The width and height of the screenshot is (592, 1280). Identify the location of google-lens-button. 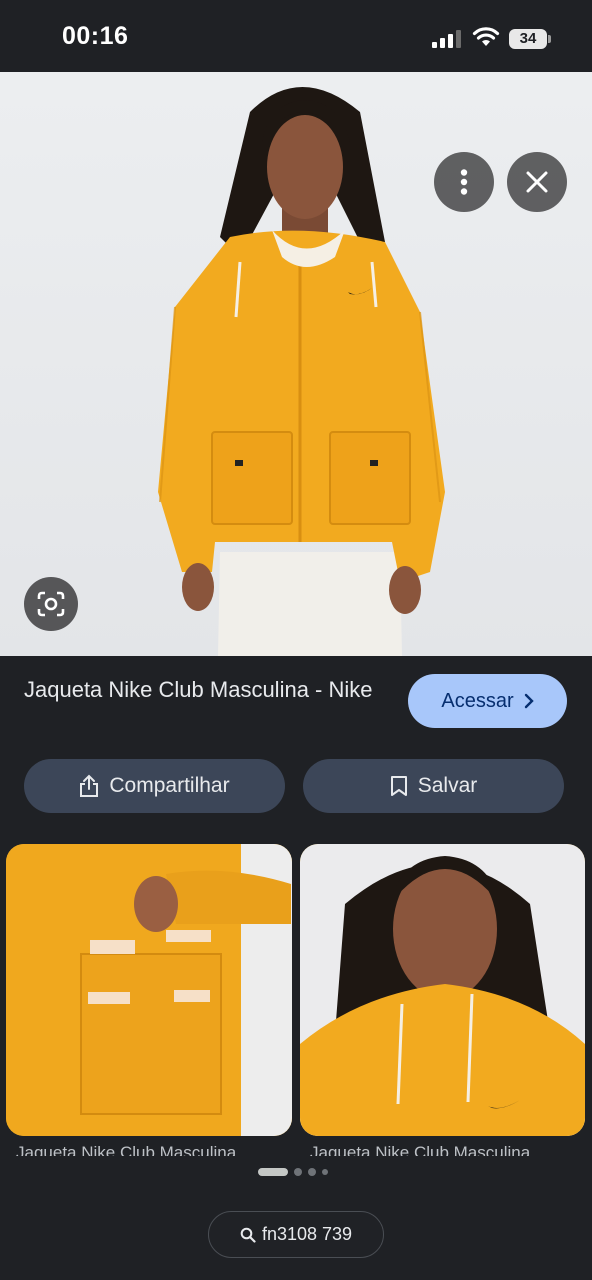
(51, 604).